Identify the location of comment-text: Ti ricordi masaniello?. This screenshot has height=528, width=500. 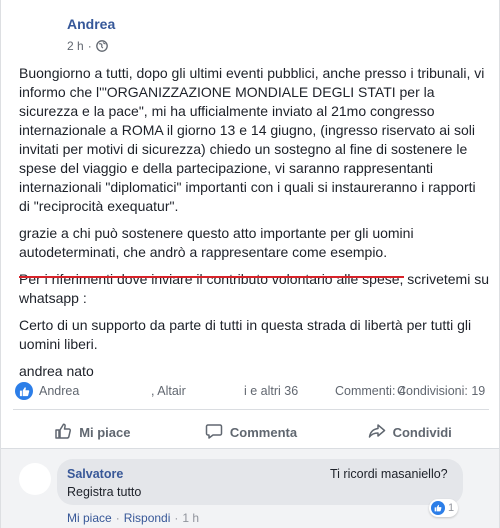
(389, 474).